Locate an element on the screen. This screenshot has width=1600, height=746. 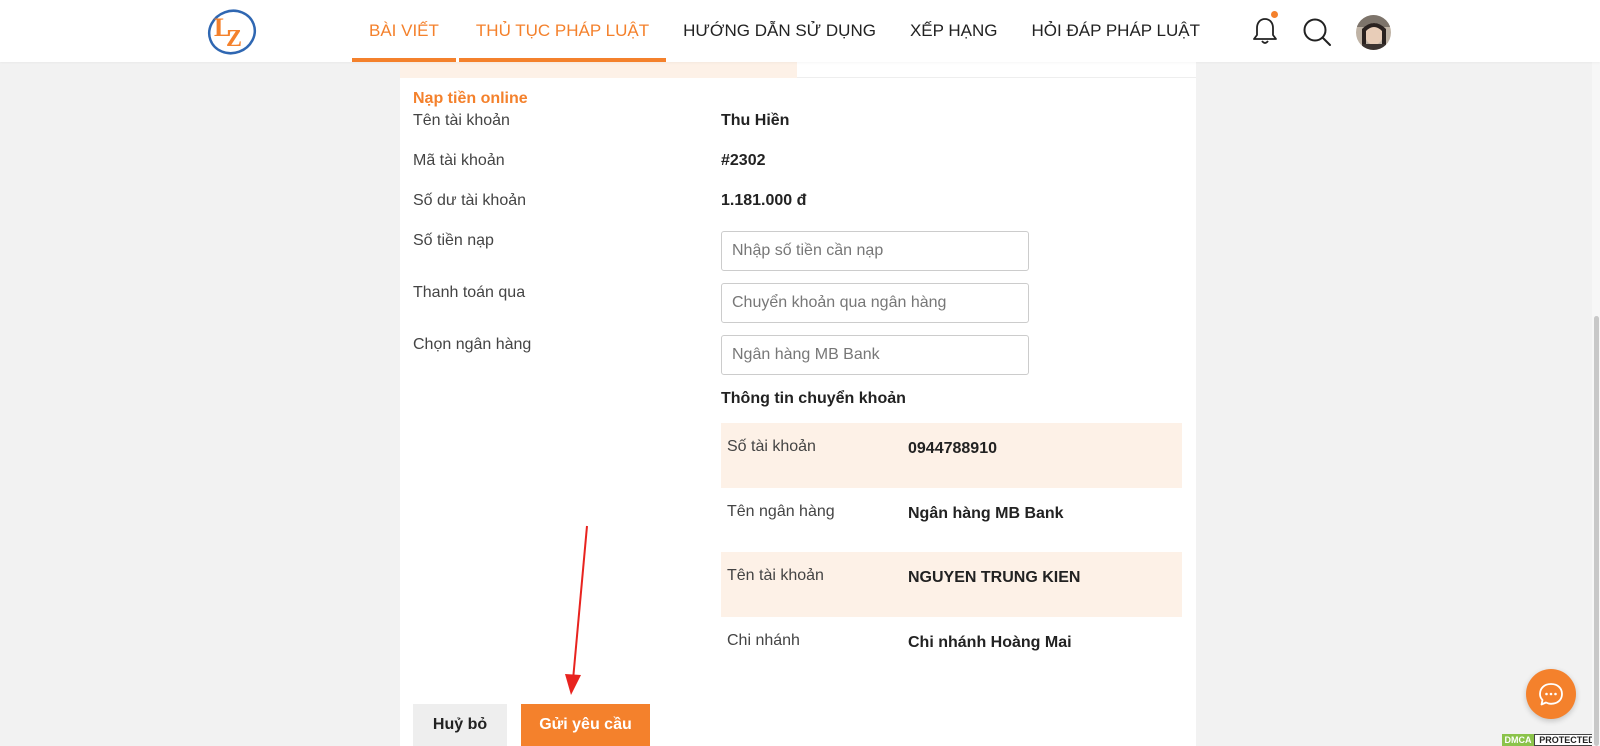
site-logo: L Z is located at coordinates (232, 31).